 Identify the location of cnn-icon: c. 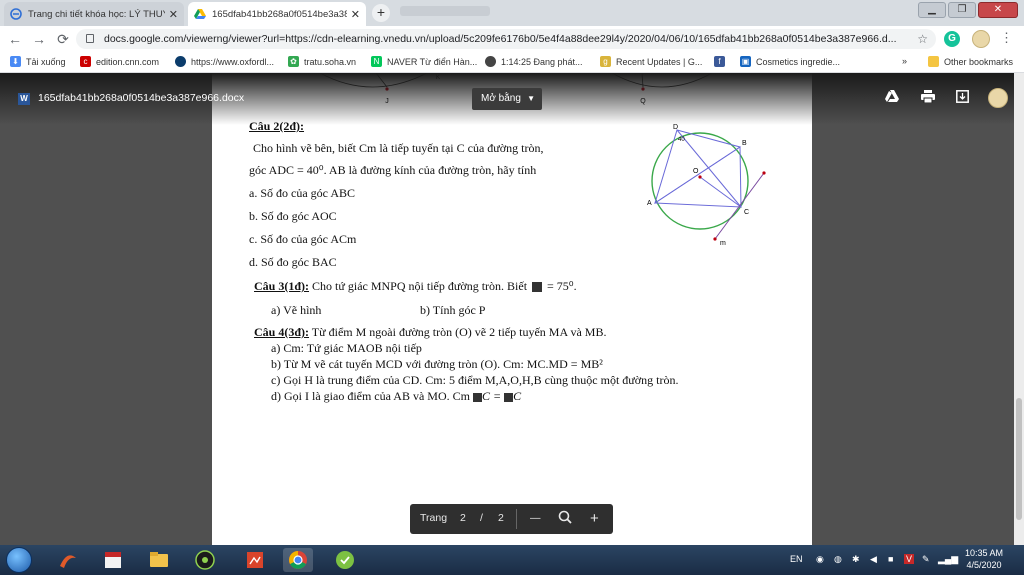
(85, 61).